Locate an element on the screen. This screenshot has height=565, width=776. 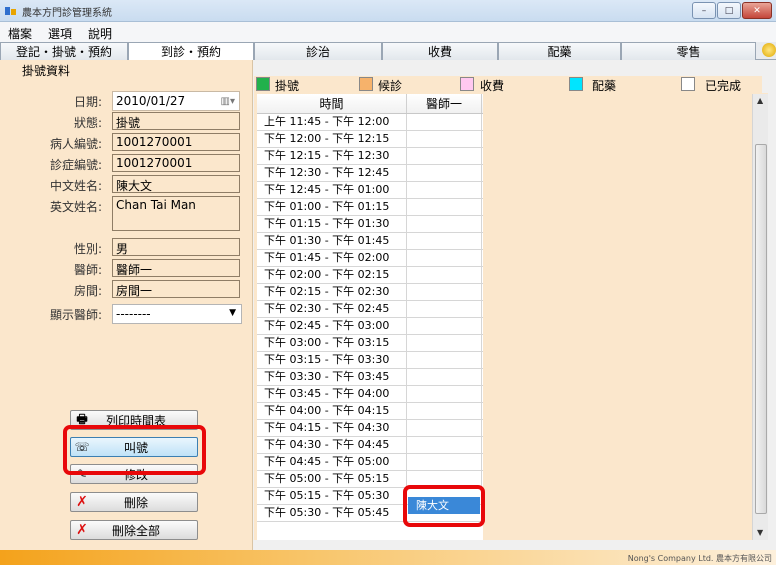
scroll-thumb is located at coordinates (761, 329).